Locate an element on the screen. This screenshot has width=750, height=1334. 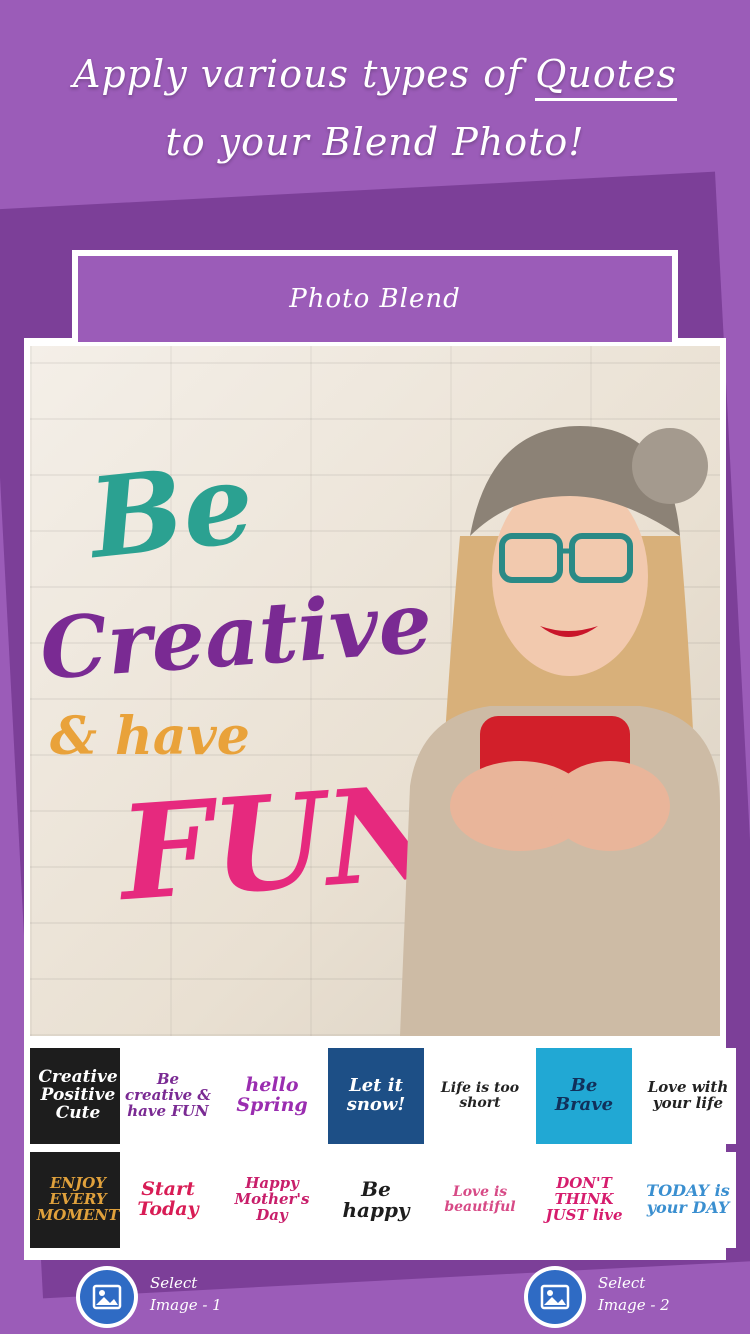
headline-line-1: Apply various types of Quotes is located at coordinates (375, 74).